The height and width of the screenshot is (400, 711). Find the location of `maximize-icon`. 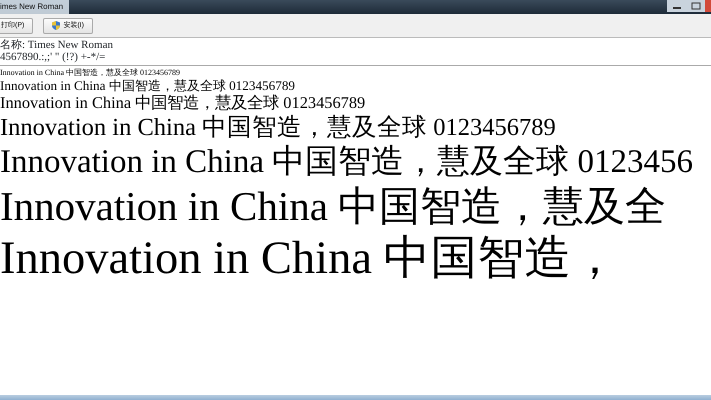

maximize-icon is located at coordinates (696, 6).